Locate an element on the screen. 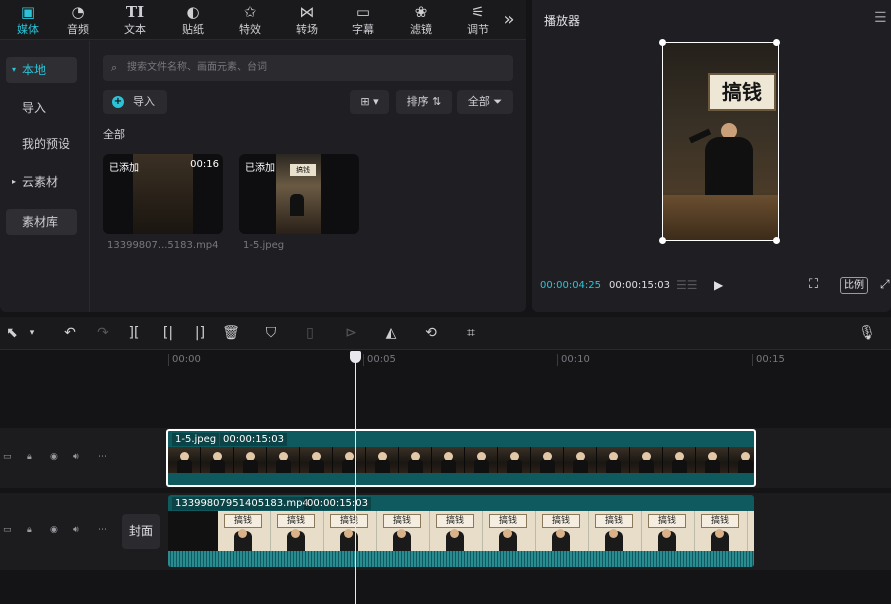 The image size is (891, 604). left-nav: ▾ 本地 导入 我的预设 ▸ 云素材 素材库 is located at coordinates (45, 176).